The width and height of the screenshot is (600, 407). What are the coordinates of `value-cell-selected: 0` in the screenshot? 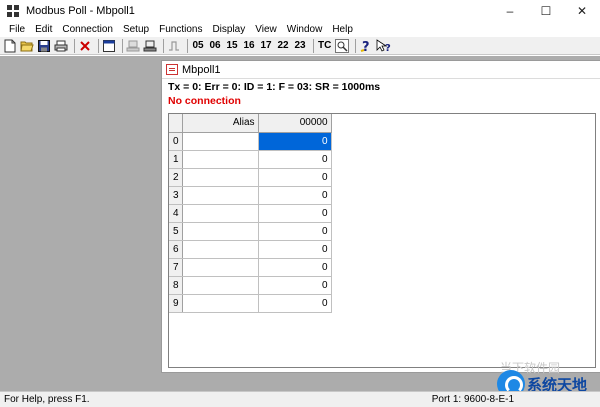 It's located at (295, 141).